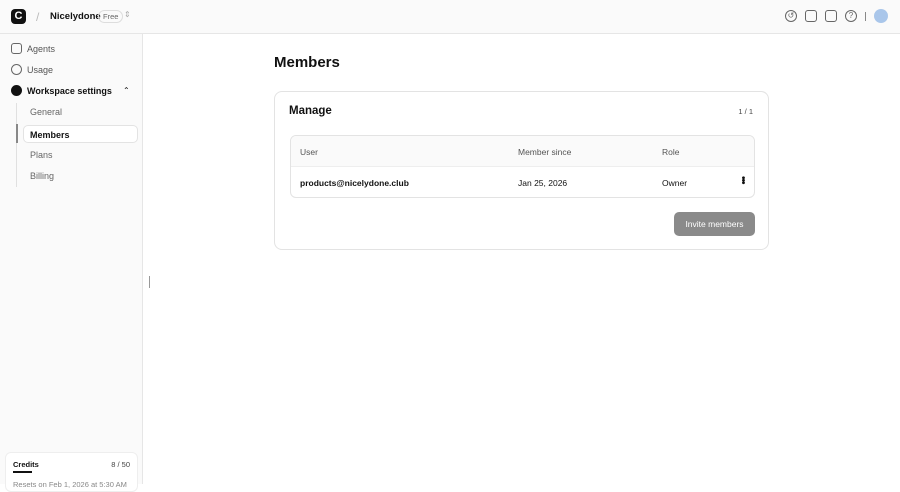 This screenshot has height=492, width=900. I want to click on top-bar: C / Nicelydone Free ⇕ ↺ ?, so click(450, 17).